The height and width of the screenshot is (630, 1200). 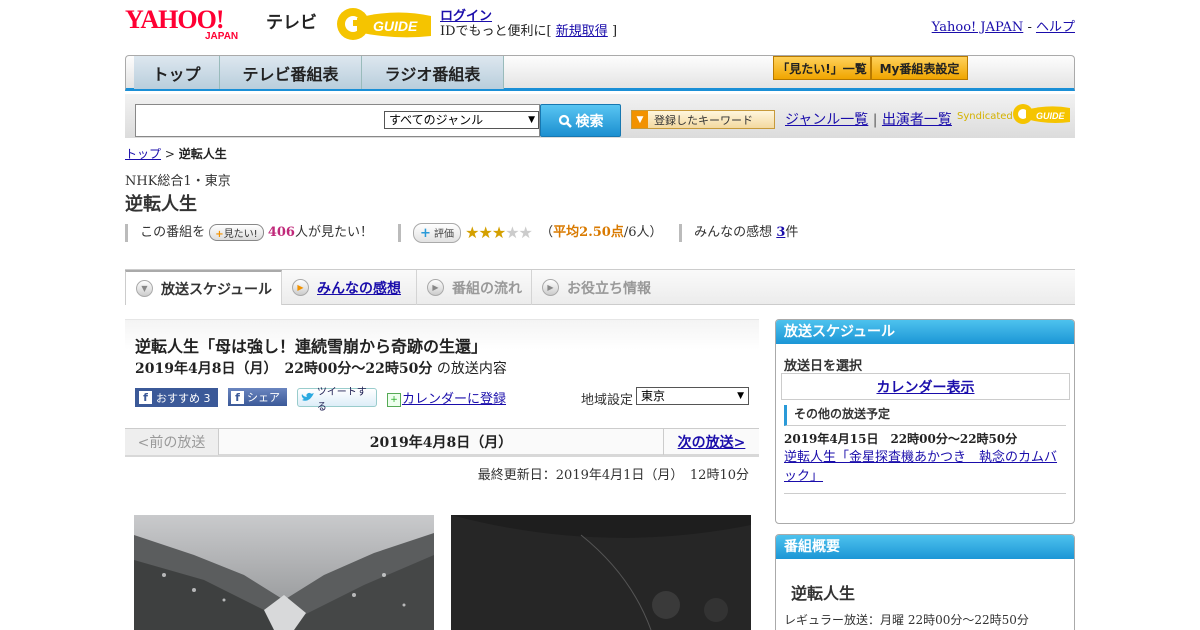 What do you see at coordinates (174, 20) in the screenshot?
I see `svg-text: YAHOO!` at bounding box center [174, 20].